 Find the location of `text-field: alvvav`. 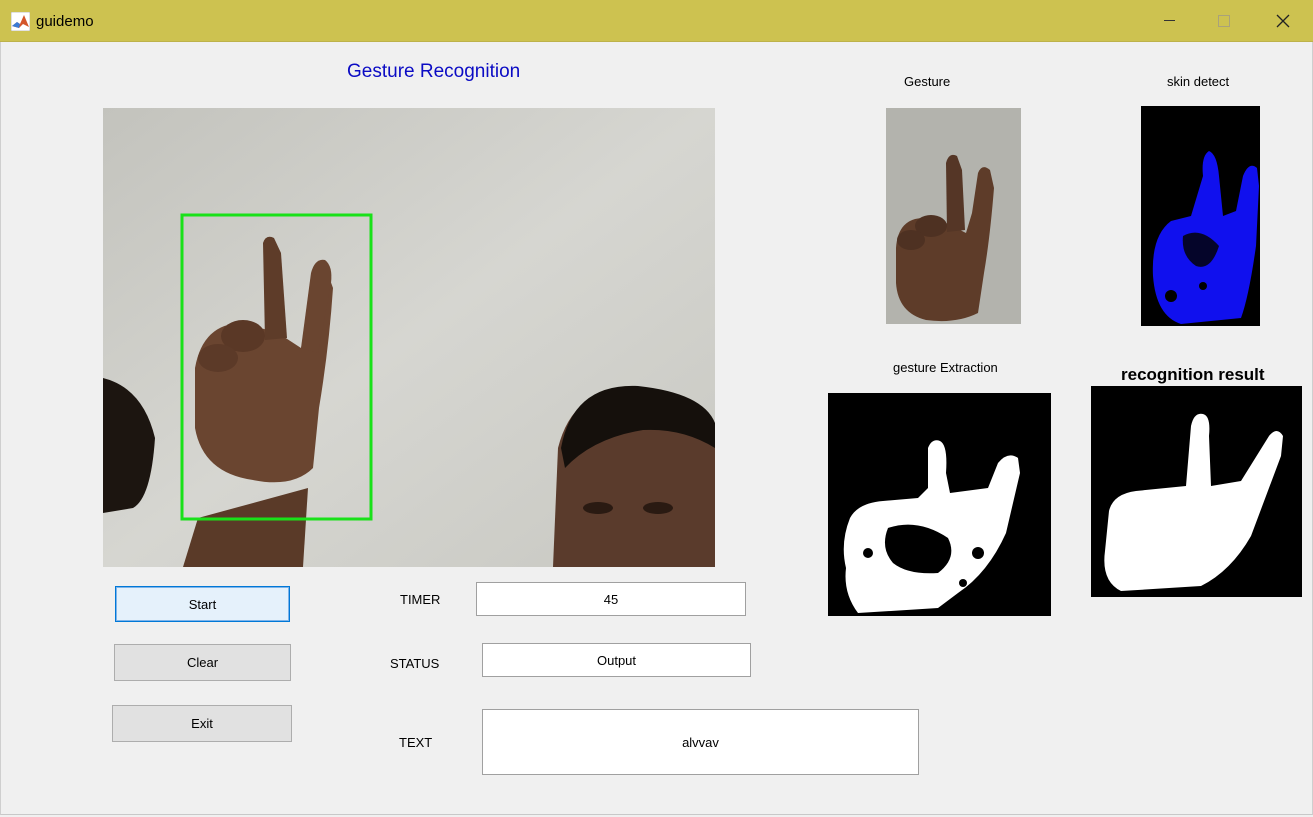

text-field: alvvav is located at coordinates (700, 742).